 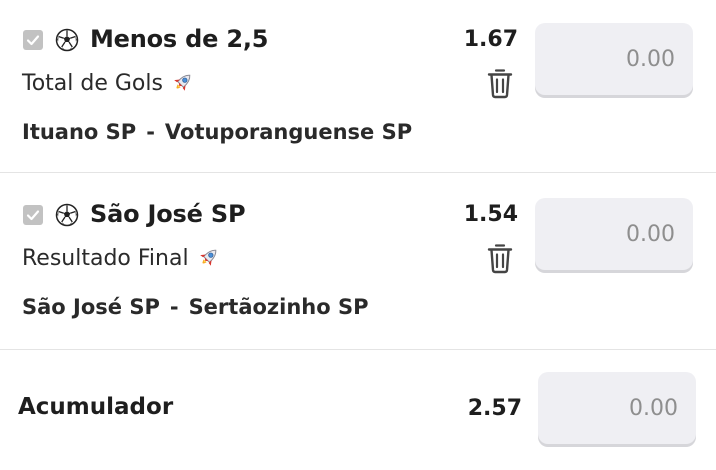 I want to click on home-team: Ituano SP, so click(x=79, y=132).